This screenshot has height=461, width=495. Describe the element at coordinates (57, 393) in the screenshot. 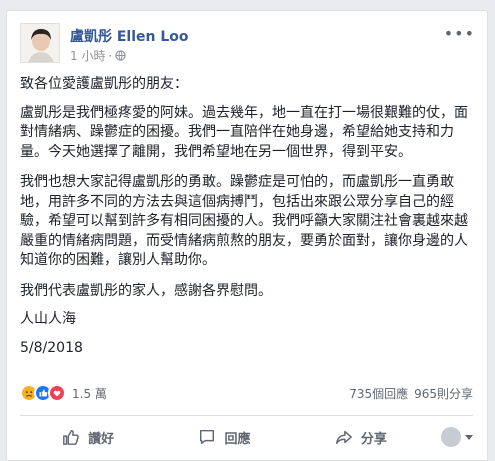

I see `love-reaction-icon` at that location.